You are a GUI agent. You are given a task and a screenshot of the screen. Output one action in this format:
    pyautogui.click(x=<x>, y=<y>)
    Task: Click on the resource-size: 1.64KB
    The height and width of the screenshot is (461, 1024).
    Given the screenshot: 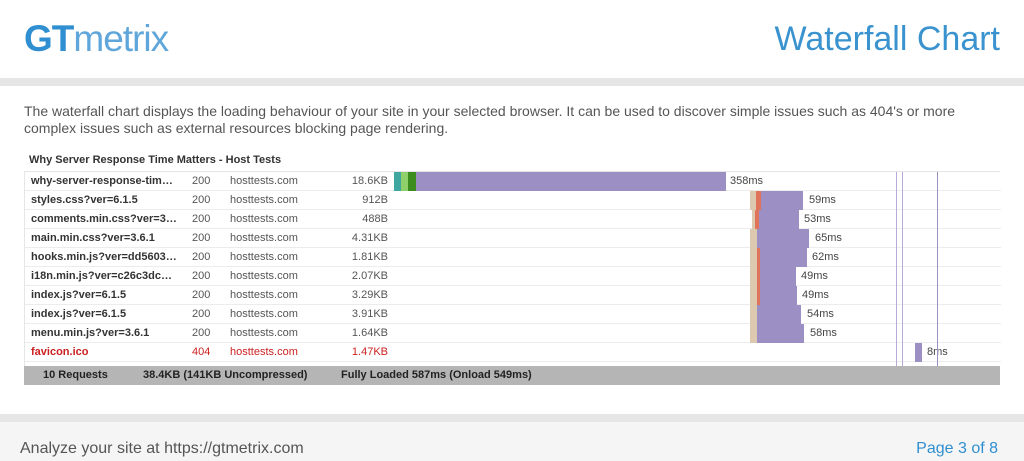 What is the action you would take?
    pyautogui.click(x=369, y=333)
    